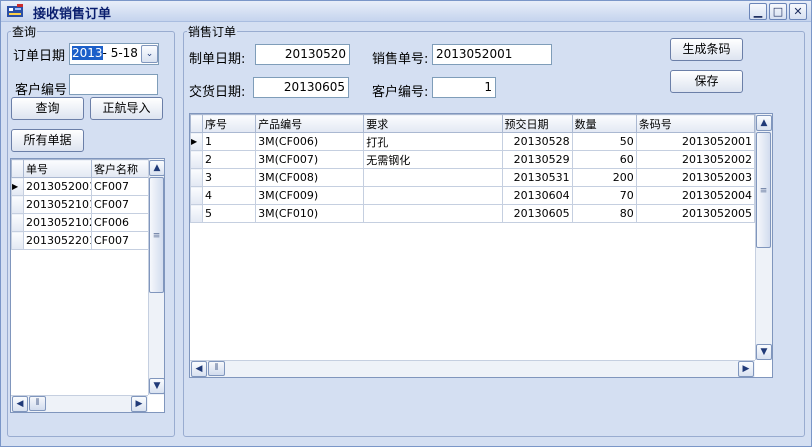  I want to click on seq-cell: 5, so click(229, 213).